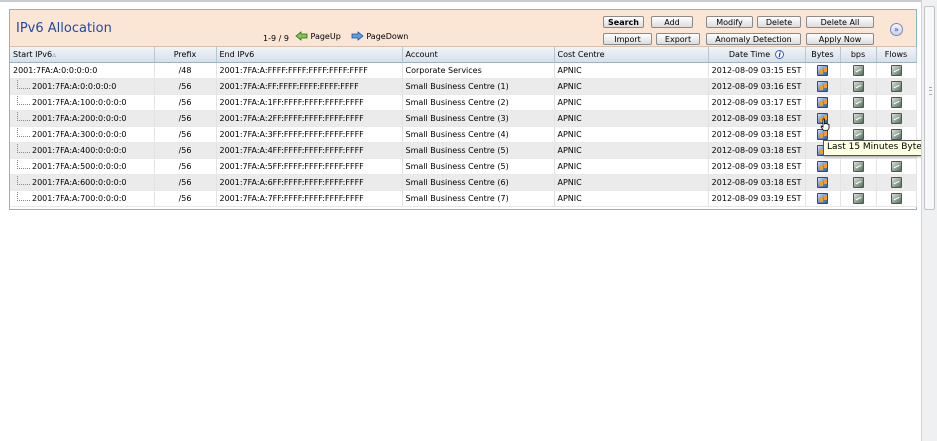 This screenshot has width=937, height=441. I want to click on info-icon: i, so click(780, 54).